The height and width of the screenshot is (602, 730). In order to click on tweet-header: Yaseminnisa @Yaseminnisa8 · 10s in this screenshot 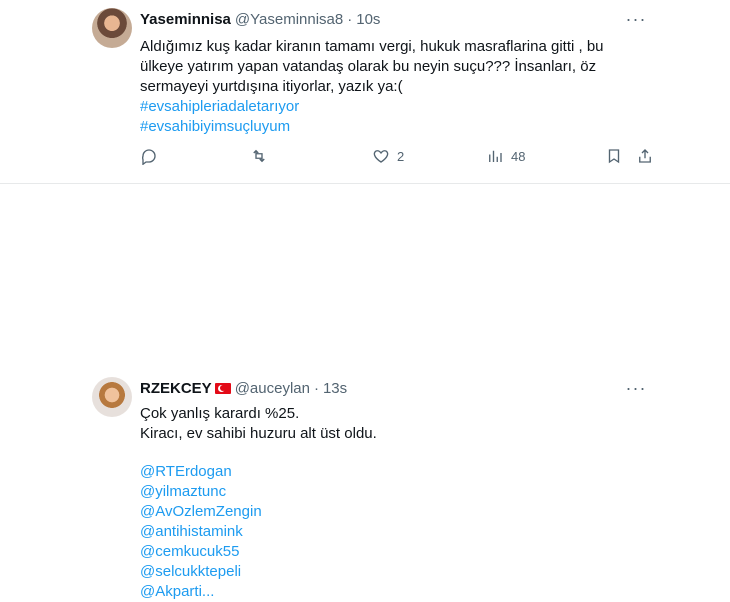, I will do `click(260, 19)`.